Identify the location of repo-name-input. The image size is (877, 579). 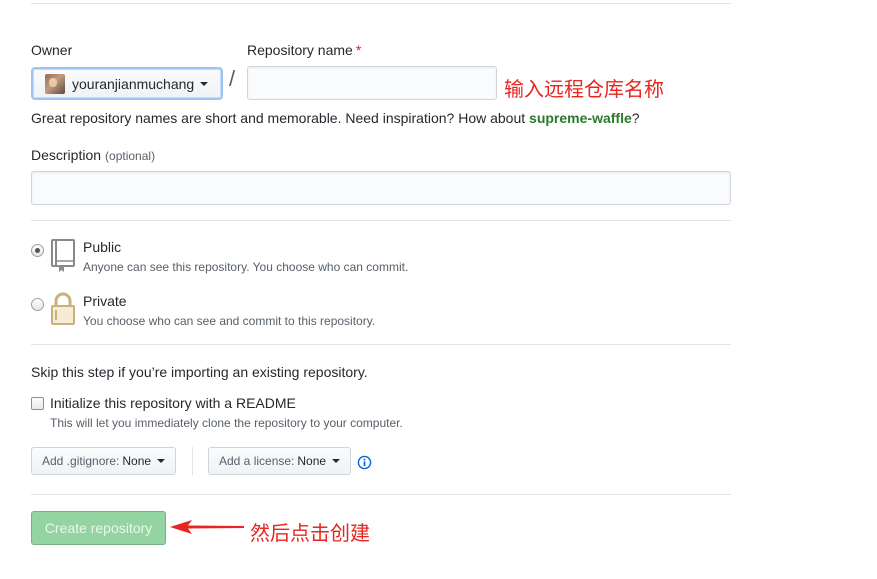
(372, 83).